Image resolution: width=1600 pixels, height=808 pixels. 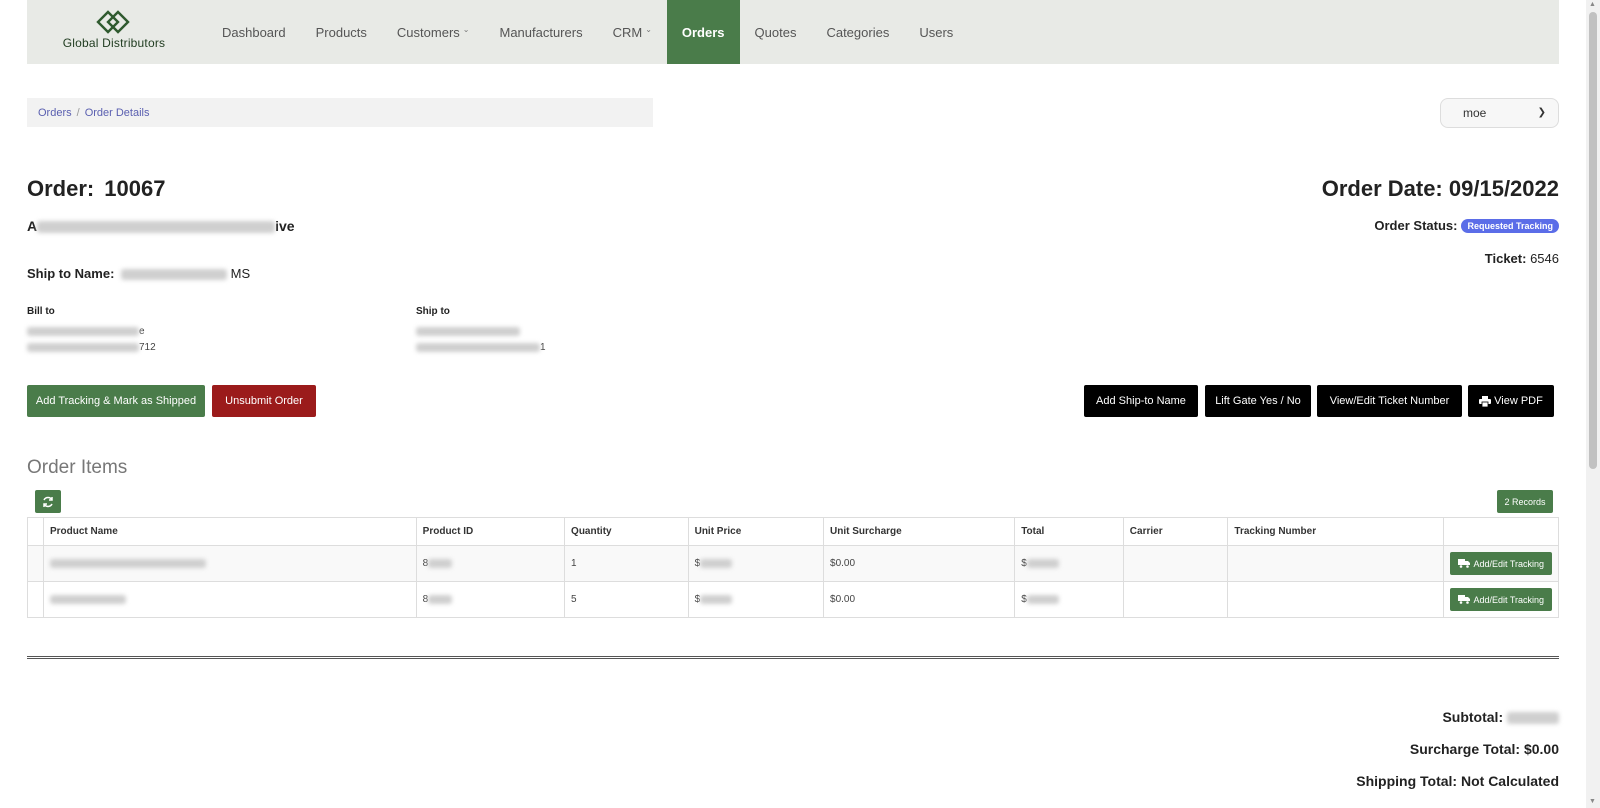 I want to click on surcharge-total: Surcharge Total: $0.00, so click(x=1484, y=749).